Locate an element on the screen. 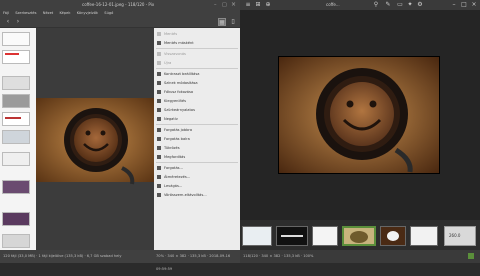 The width and height of the screenshot is (480, 276). crop-icon is located at coordinates (159, 186).